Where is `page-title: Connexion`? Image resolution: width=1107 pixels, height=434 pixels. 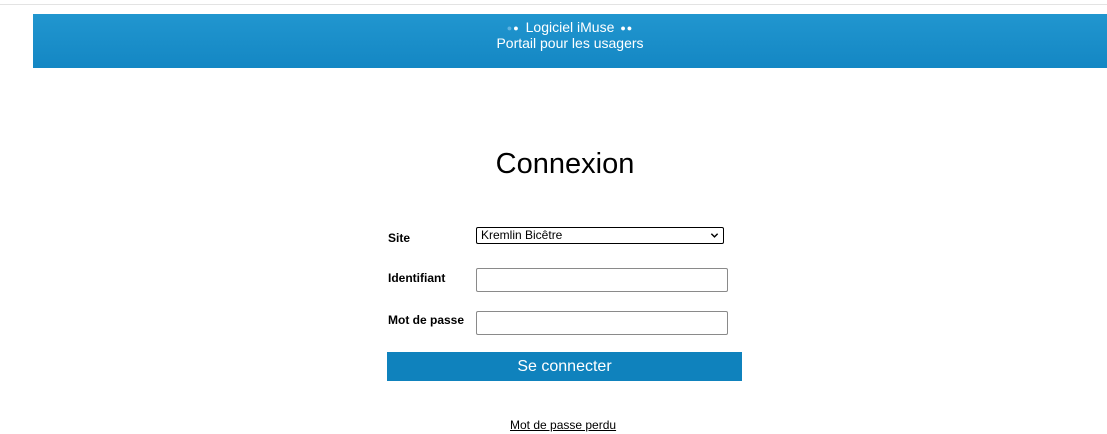 page-title: Connexion is located at coordinates (565, 164).